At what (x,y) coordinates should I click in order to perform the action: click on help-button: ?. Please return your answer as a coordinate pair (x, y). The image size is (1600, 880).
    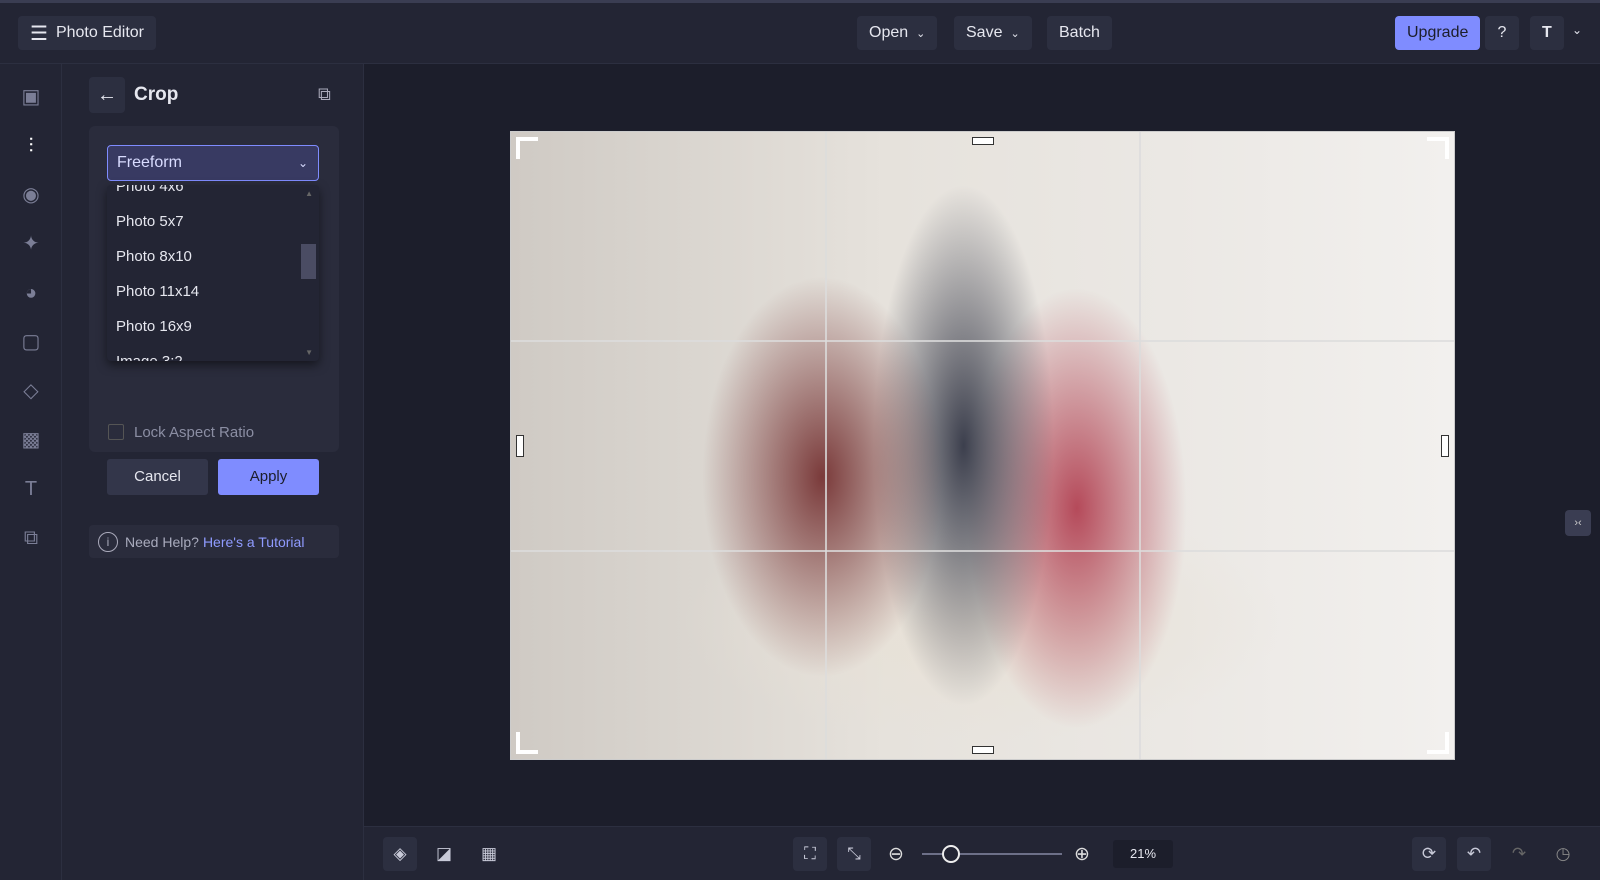
    Looking at the image, I should click on (1502, 33).